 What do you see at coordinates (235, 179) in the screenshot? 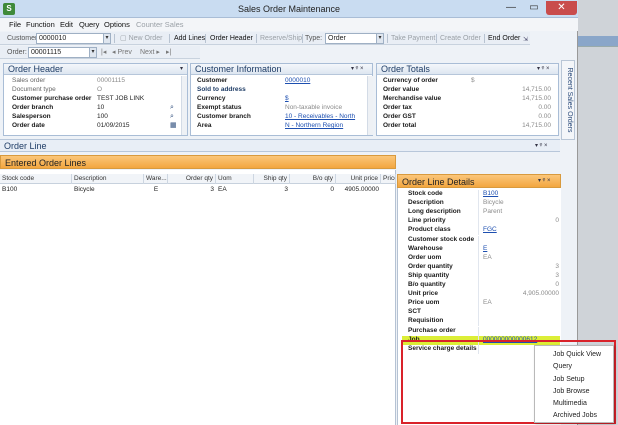
I see `column-header: Uom` at bounding box center [235, 179].